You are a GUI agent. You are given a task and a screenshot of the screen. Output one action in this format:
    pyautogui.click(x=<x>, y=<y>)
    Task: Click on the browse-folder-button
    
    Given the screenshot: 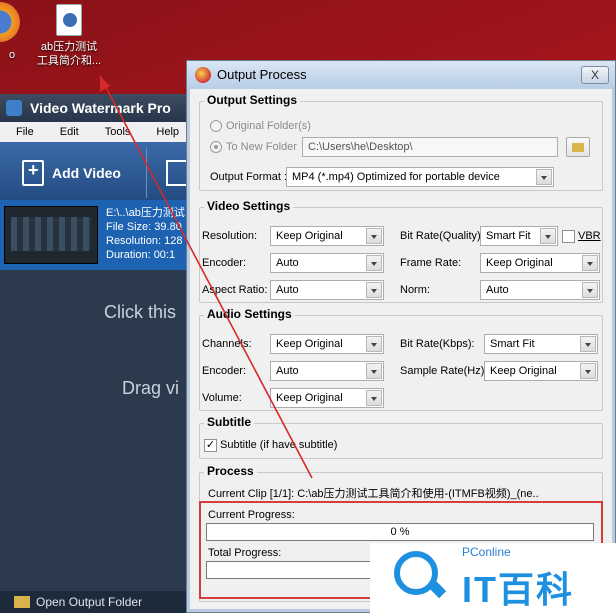 What is the action you would take?
    pyautogui.click(x=578, y=147)
    